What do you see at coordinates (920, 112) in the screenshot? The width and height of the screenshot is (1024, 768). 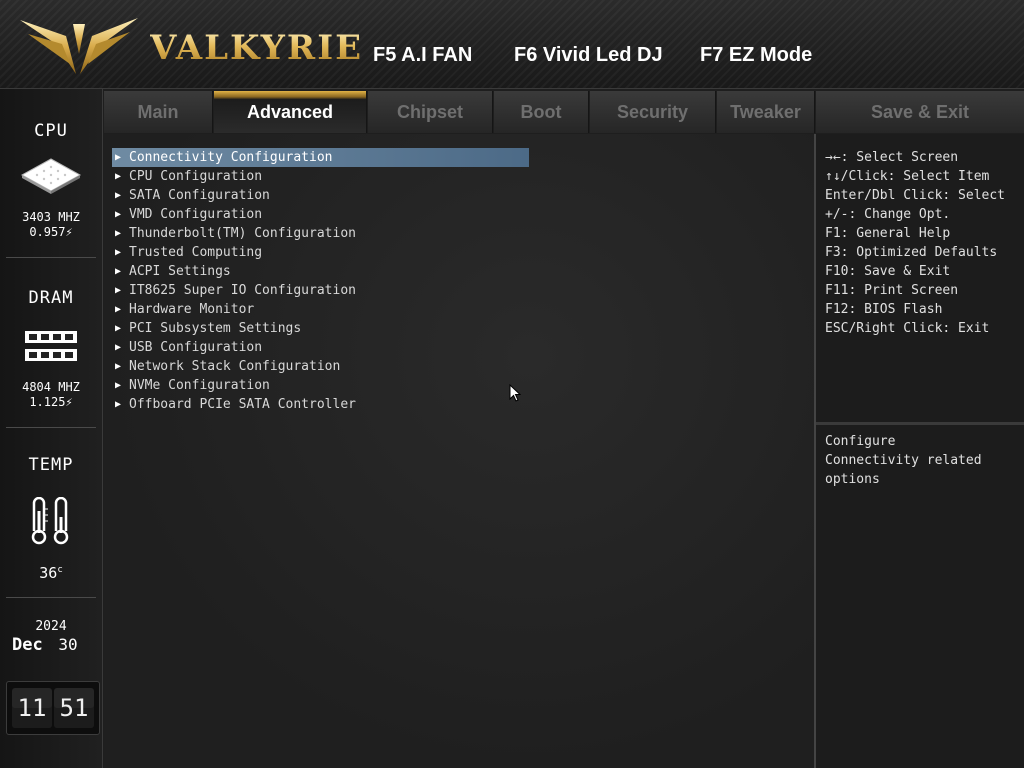 I see `tab-save-exit: Save & Exit` at bounding box center [920, 112].